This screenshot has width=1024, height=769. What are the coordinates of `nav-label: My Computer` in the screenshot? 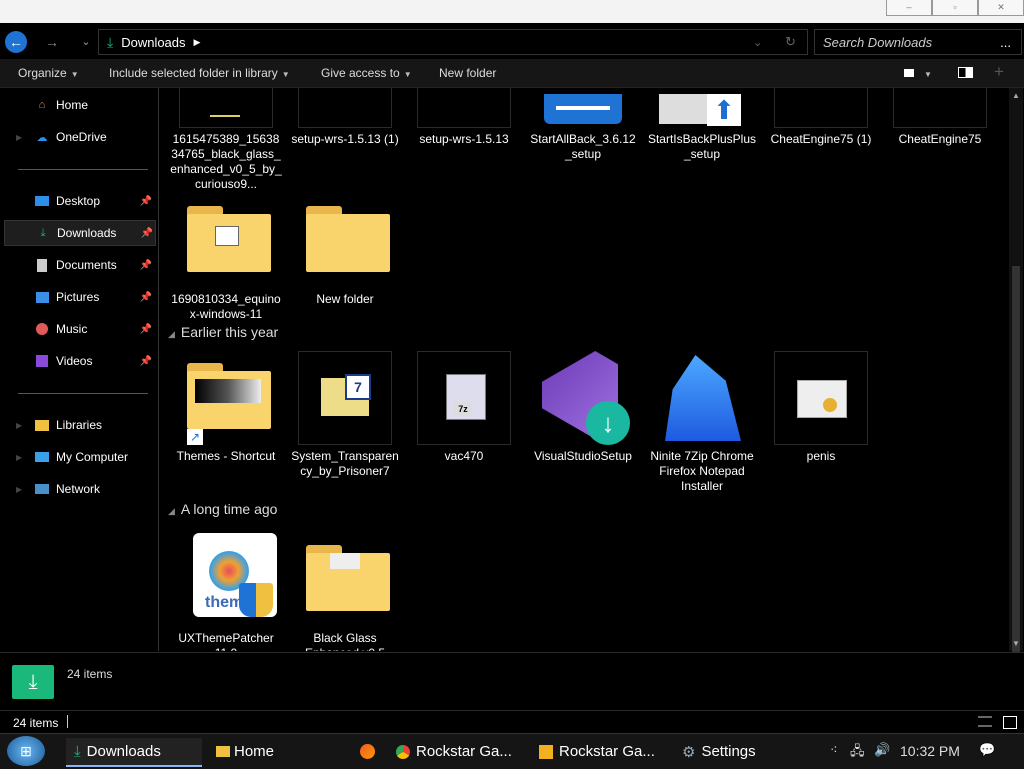 It's located at (92, 457).